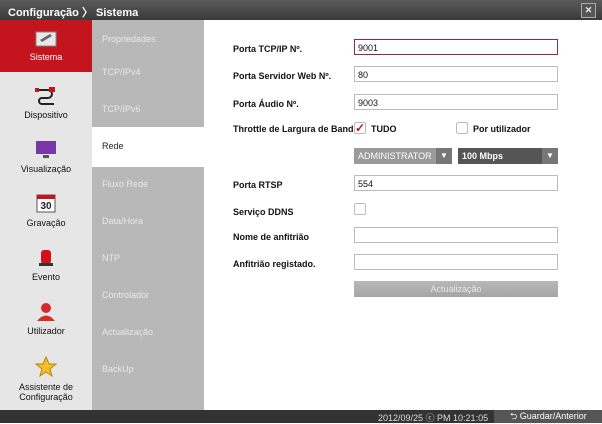 The image size is (602, 424). What do you see at coordinates (360, 209) in the screenshot?
I see `ddns-checkbox` at bounding box center [360, 209].